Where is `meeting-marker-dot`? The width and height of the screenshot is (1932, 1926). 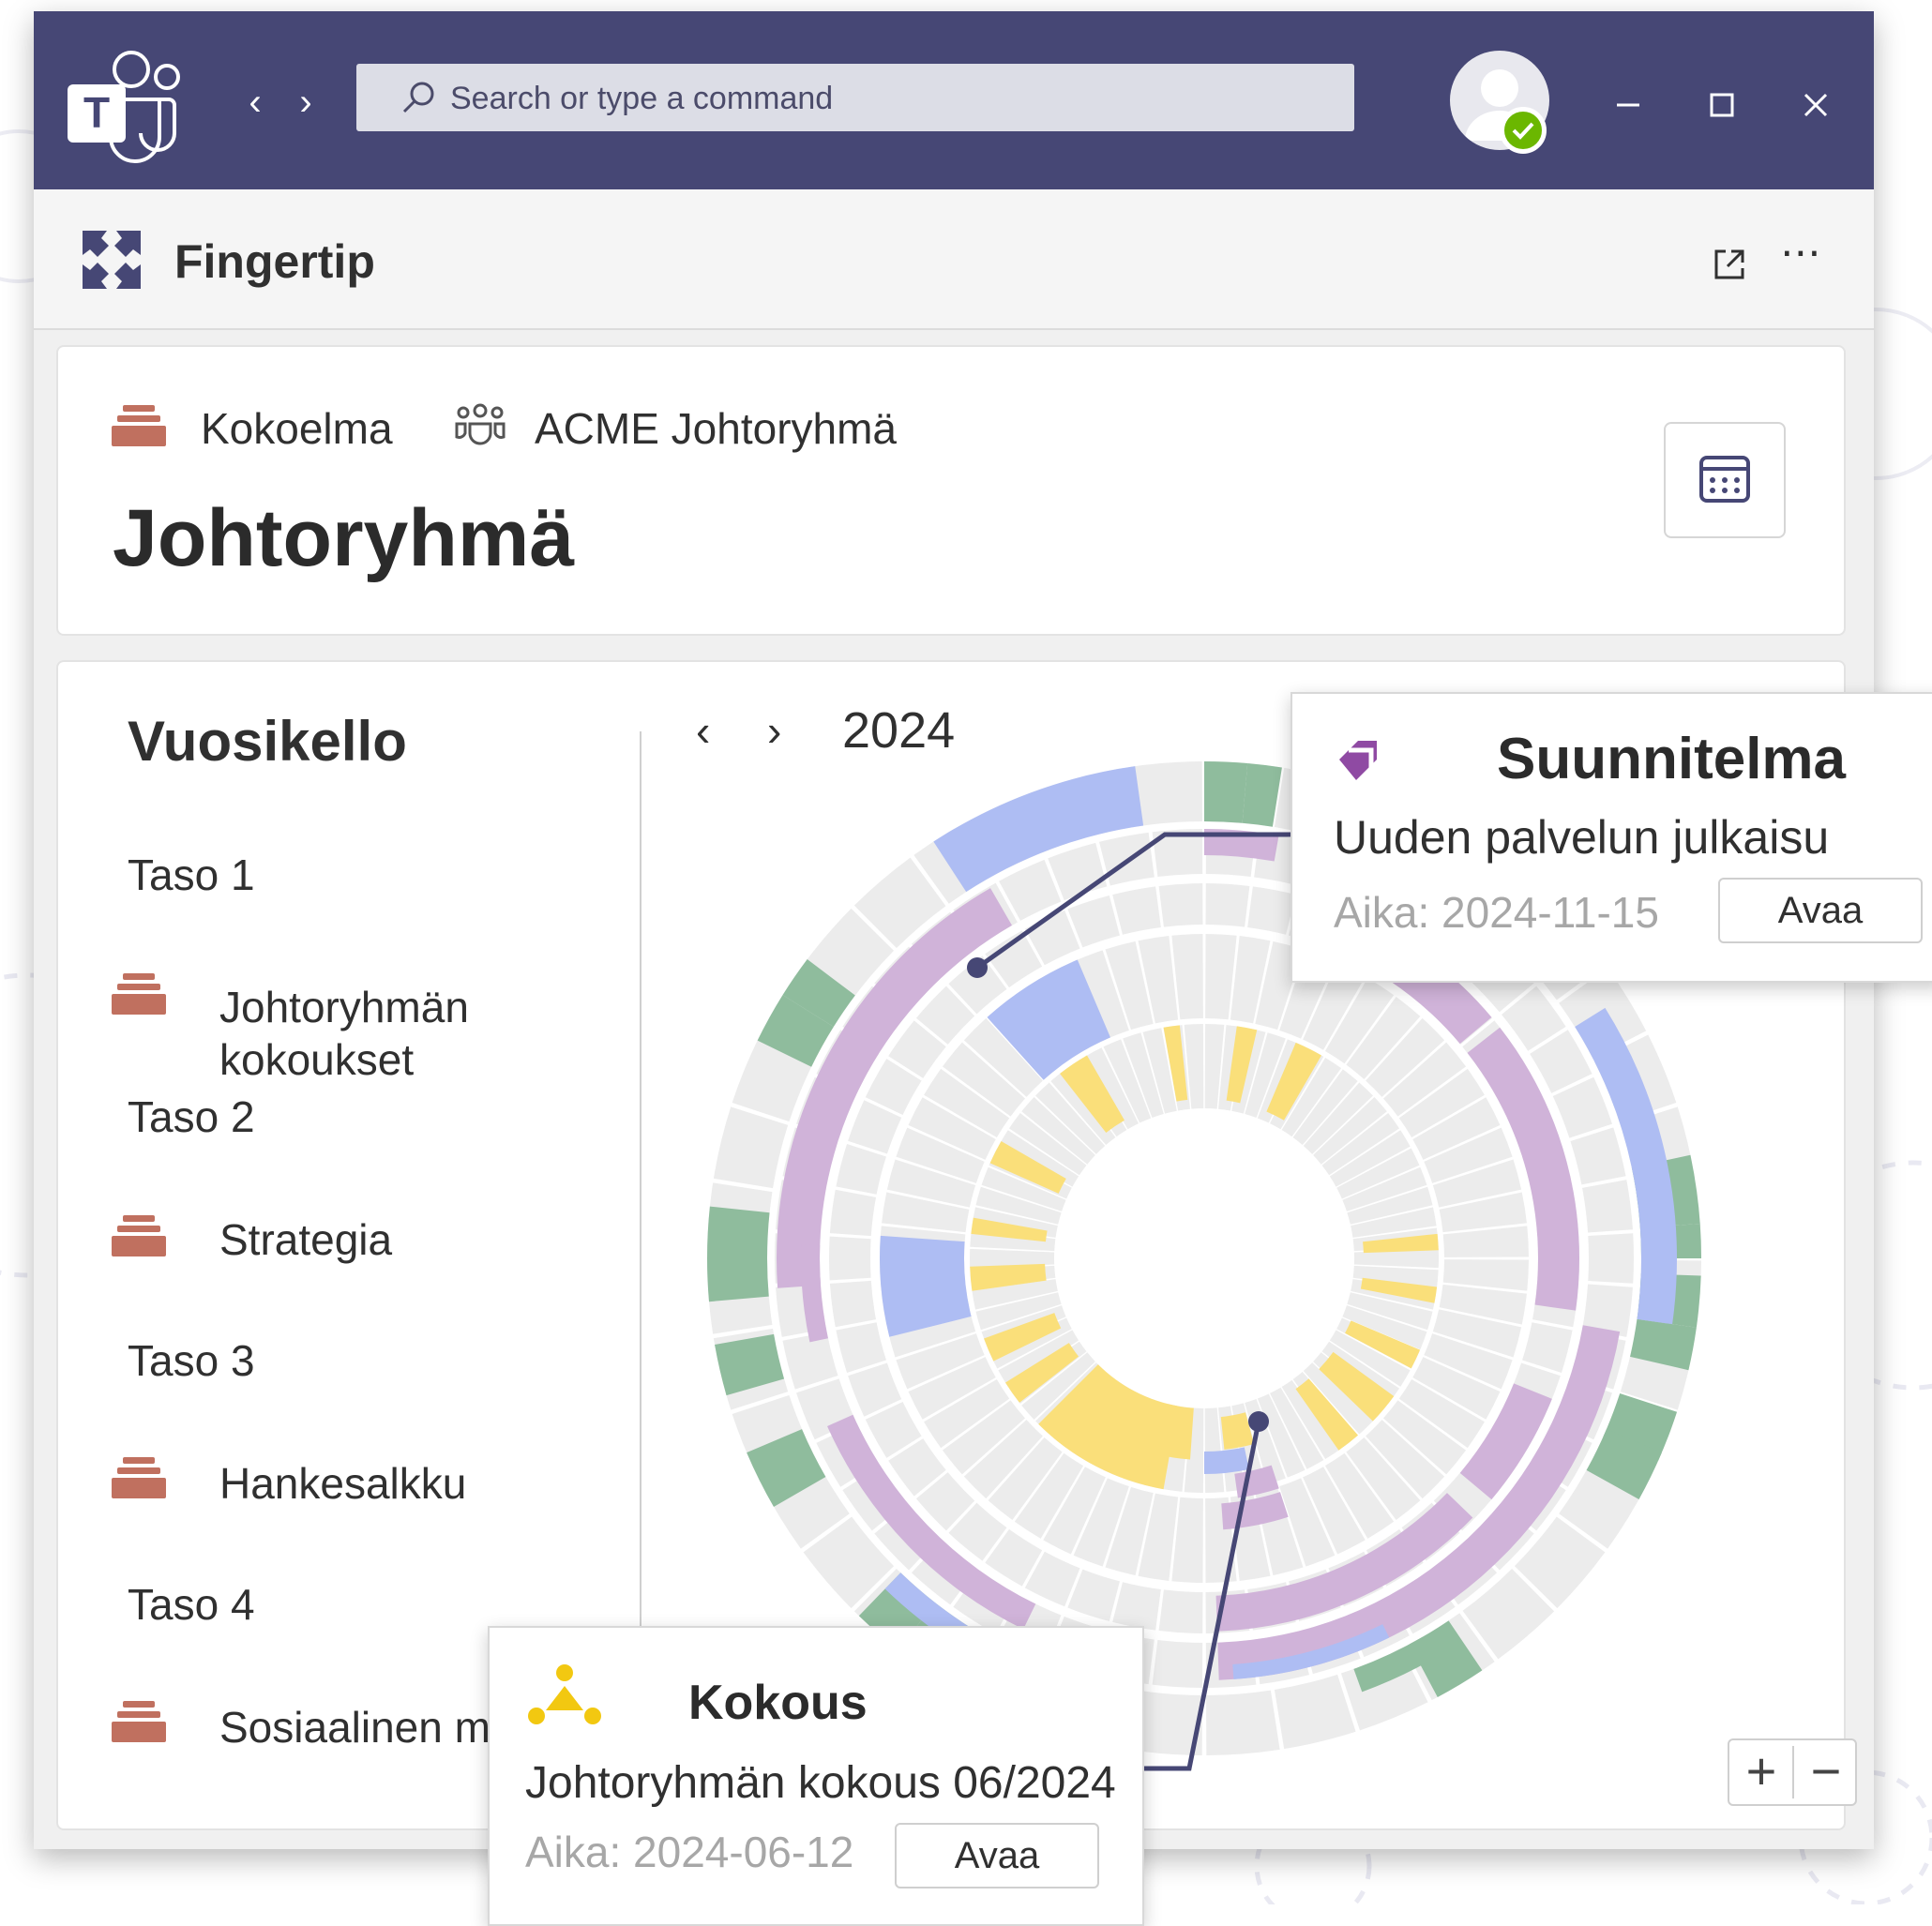
meeting-marker-dot is located at coordinates (1258, 1421).